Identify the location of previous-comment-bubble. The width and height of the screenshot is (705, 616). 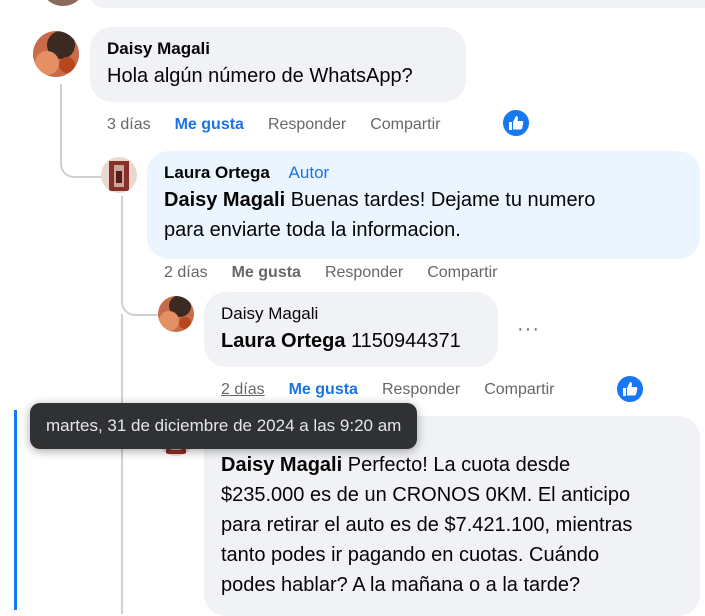
(397, 4).